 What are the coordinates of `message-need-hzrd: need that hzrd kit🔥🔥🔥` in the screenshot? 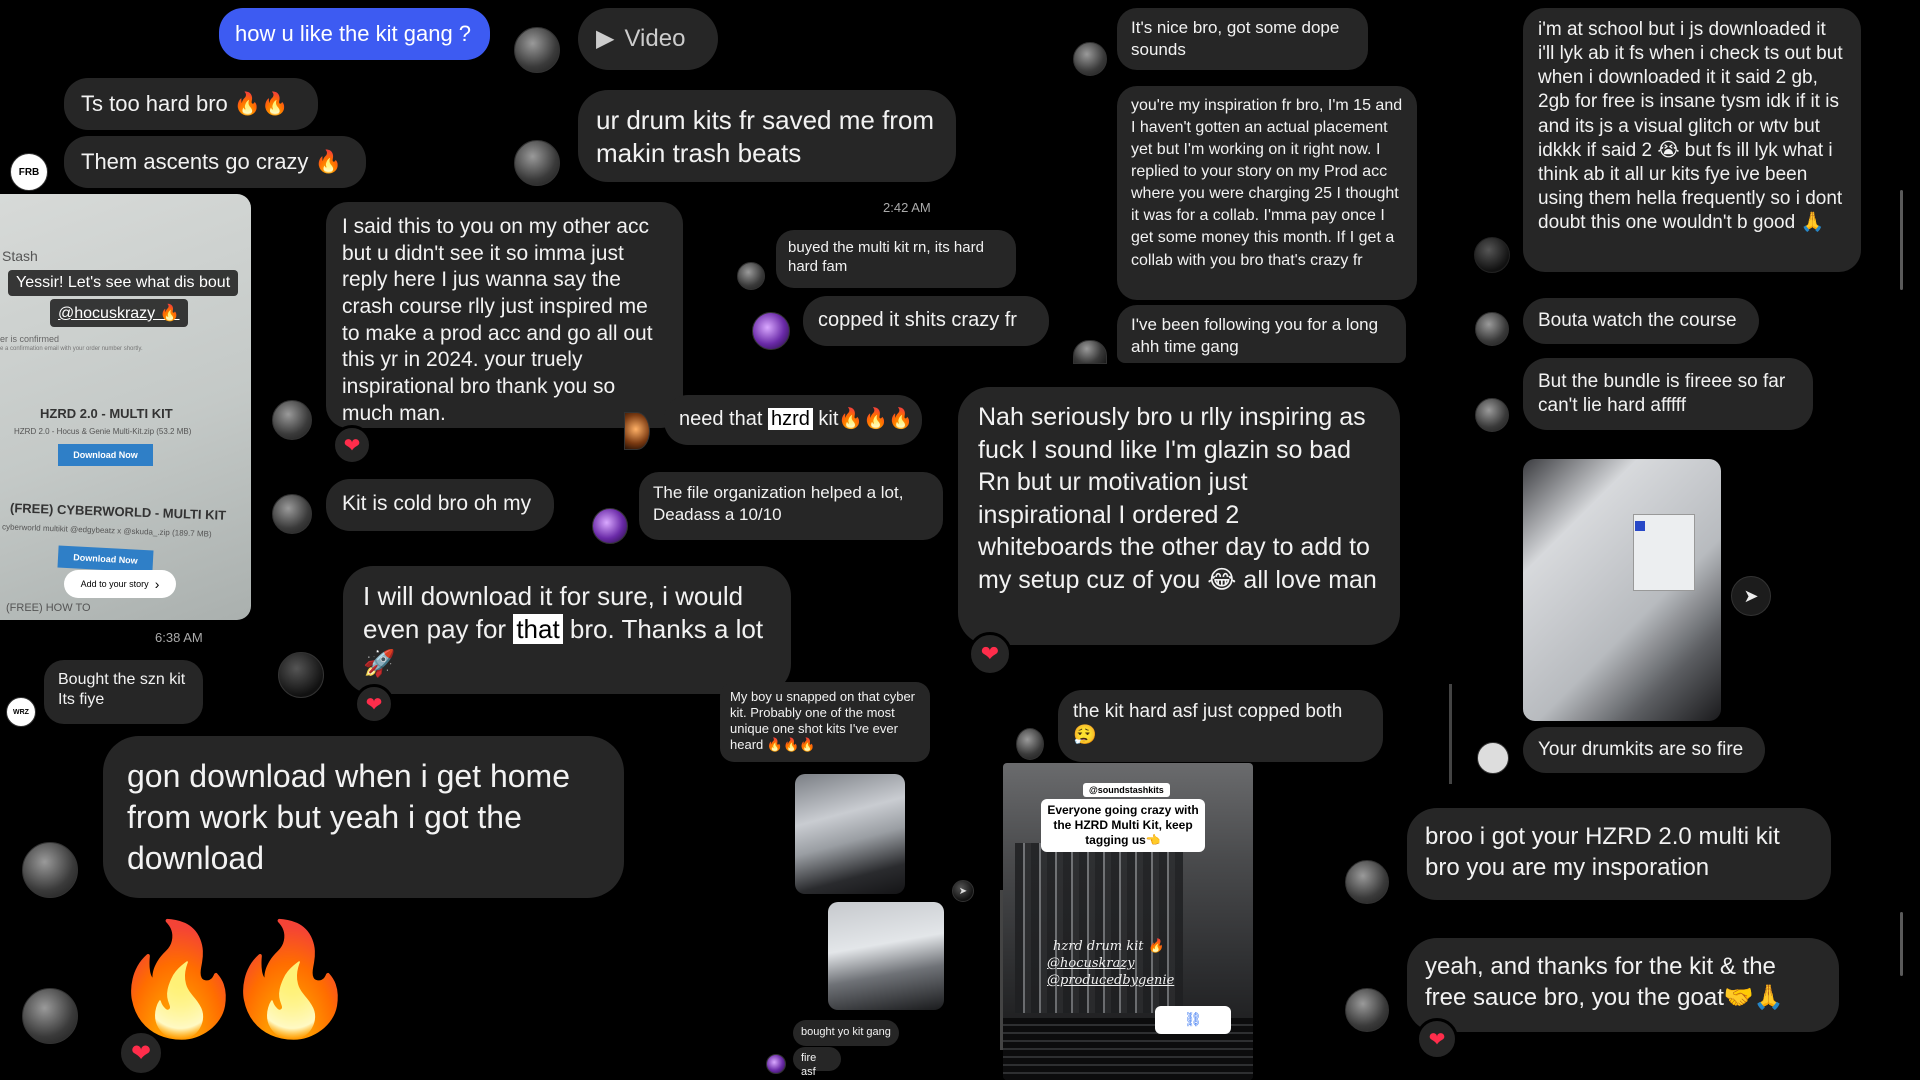 It's located at (793, 420).